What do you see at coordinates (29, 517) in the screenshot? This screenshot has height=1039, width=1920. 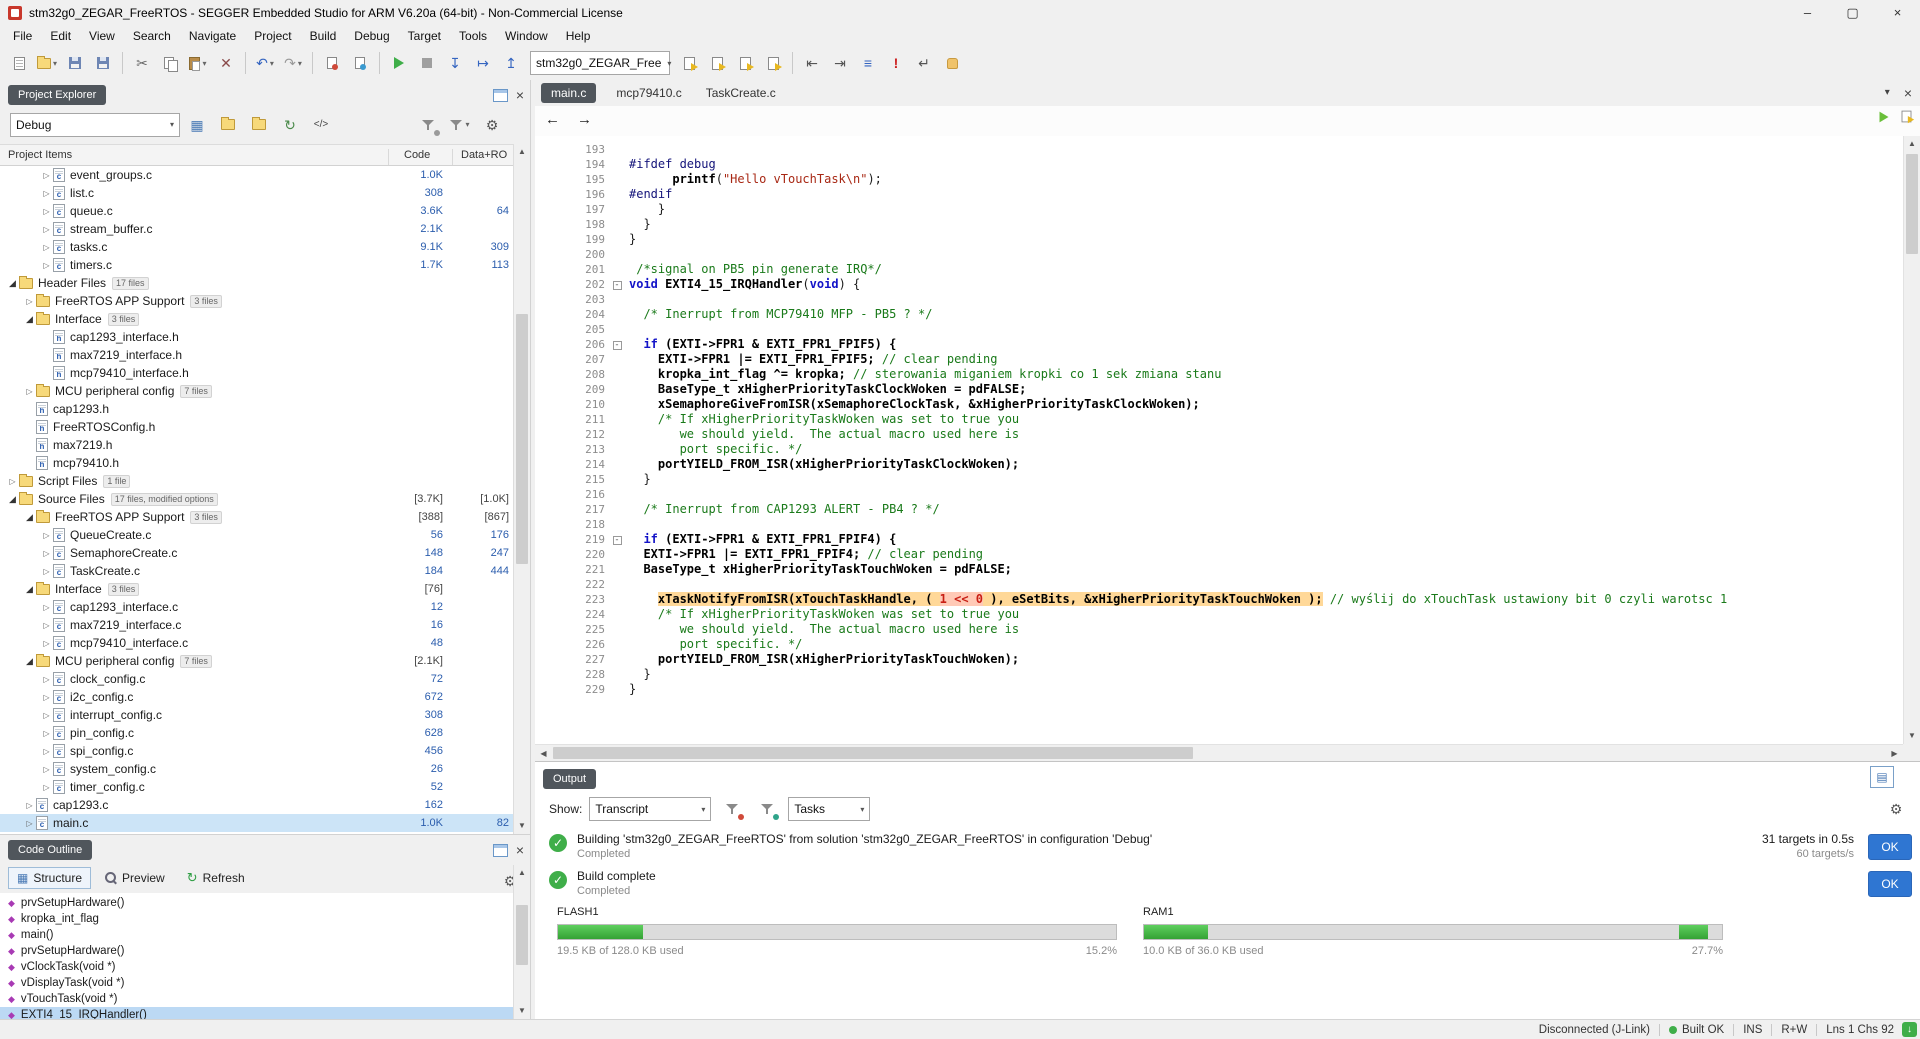 I see `tree-collapse-icon: ◢` at bounding box center [29, 517].